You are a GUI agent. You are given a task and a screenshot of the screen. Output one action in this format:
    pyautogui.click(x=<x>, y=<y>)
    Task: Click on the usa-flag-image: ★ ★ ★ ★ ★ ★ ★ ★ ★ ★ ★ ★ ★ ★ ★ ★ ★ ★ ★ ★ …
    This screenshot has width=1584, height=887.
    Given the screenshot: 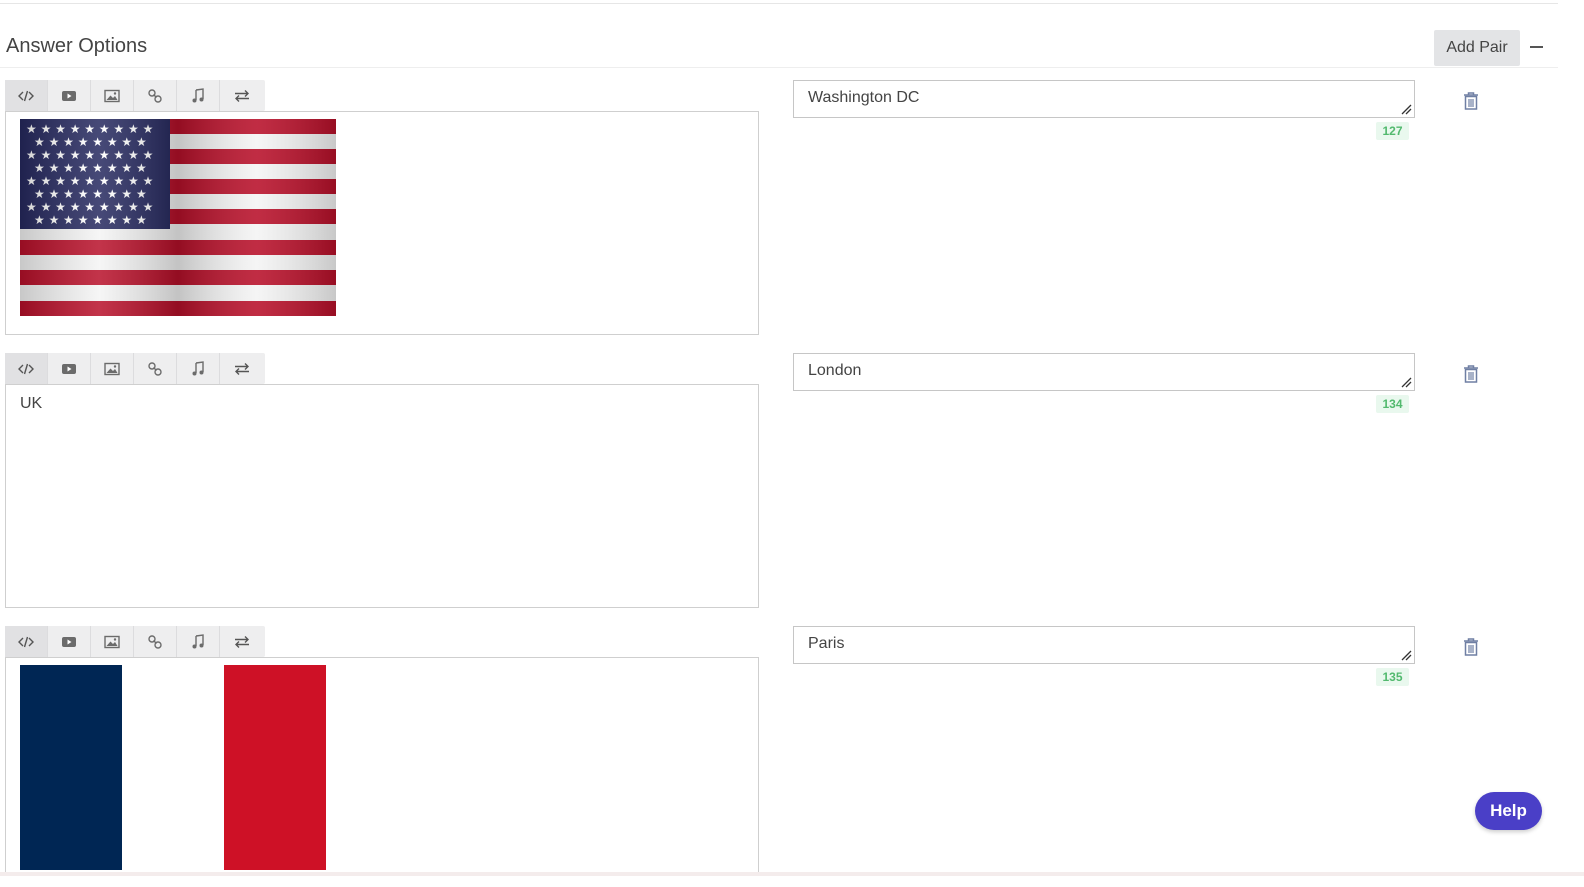 What is the action you would take?
    pyautogui.click(x=178, y=217)
    